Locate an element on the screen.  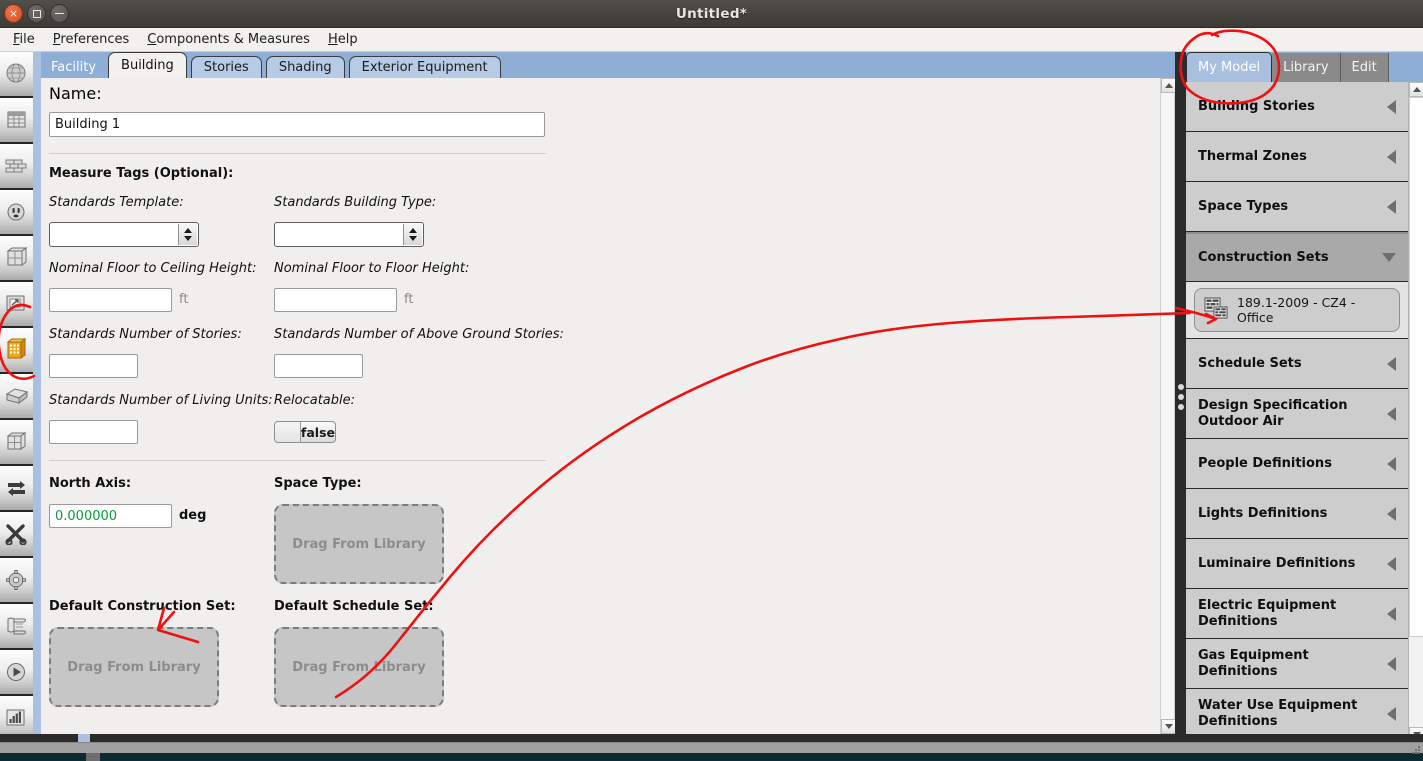
section-construction-sets-title: Construction Sets is located at coordinates (1263, 257).